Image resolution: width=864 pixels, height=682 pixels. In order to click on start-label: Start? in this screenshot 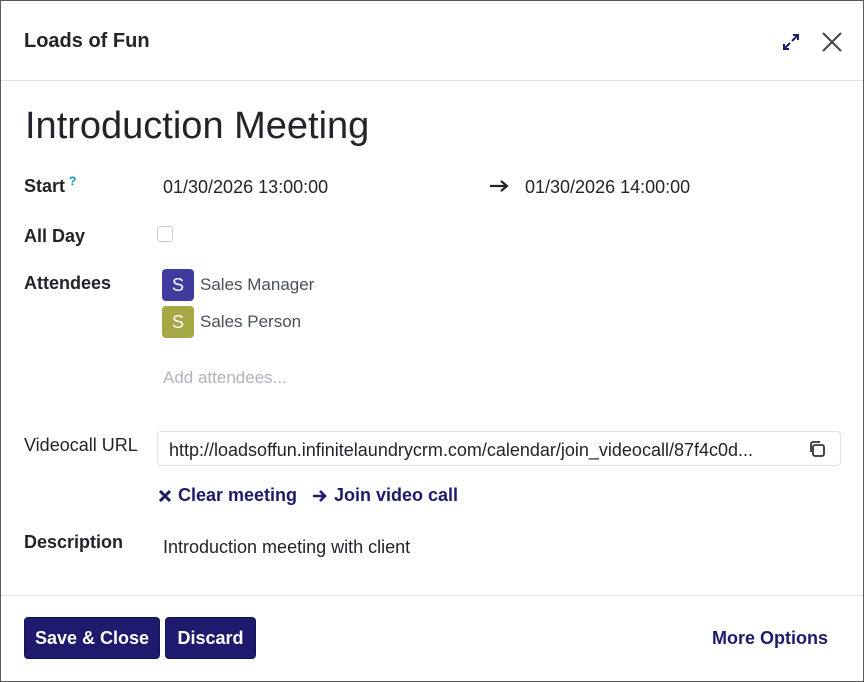, I will do `click(50, 185)`.